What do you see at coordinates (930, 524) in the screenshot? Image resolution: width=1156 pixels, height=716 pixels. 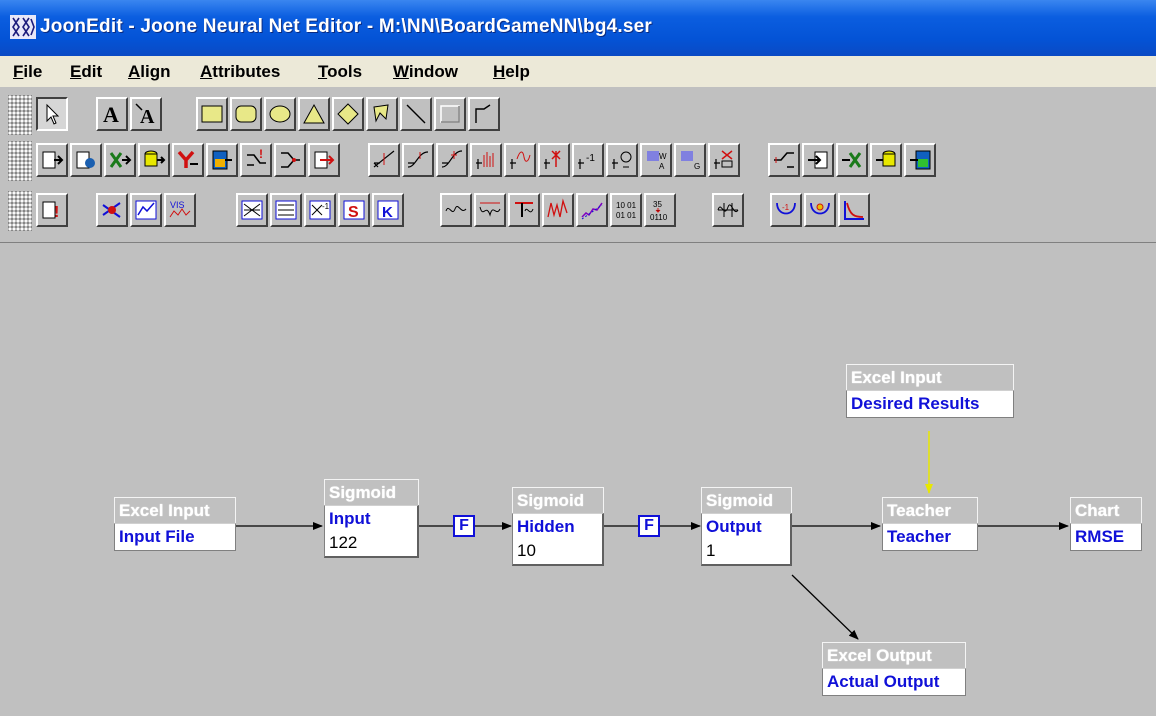 I see `teacher-node: Teacher Teacher` at bounding box center [930, 524].